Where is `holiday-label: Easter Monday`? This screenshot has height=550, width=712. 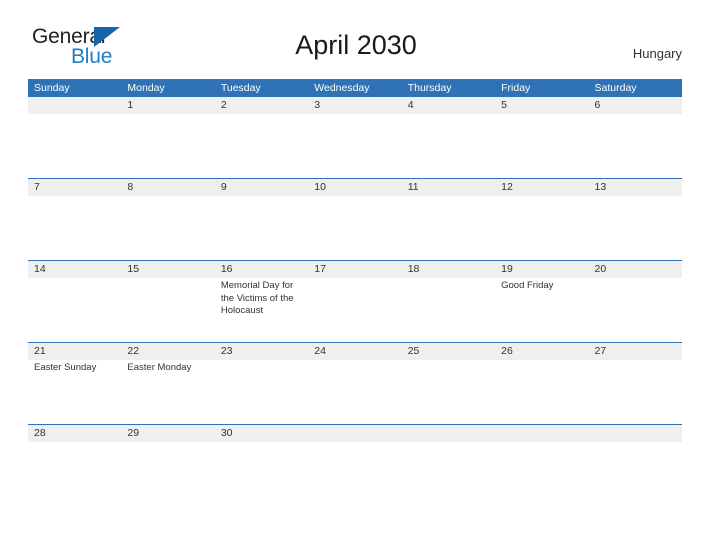
holiday-label: Easter Monday is located at coordinates (159, 367).